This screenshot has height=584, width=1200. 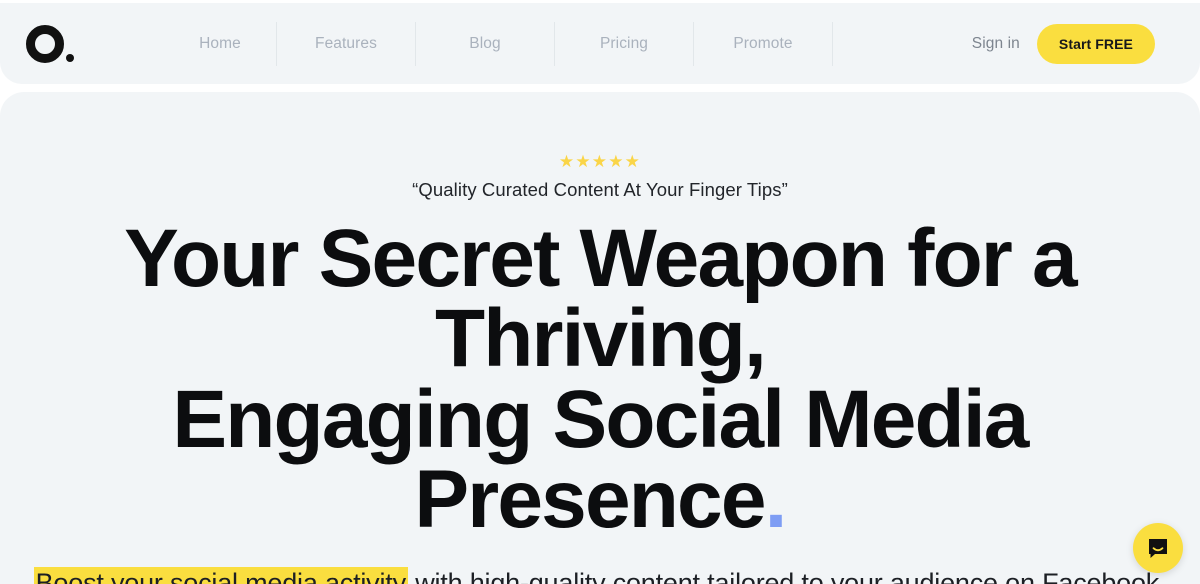 I want to click on header-actions: Sign in Start FREE, so click(x=1075, y=43).